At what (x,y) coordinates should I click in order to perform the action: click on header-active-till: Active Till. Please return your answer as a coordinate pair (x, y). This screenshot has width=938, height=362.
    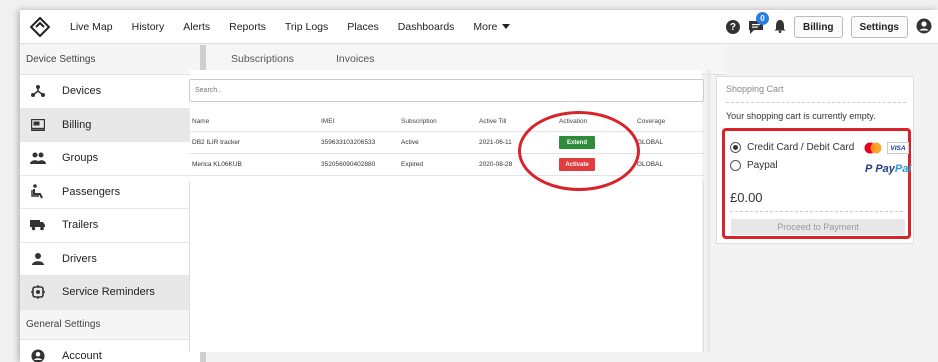
    Looking at the image, I should click on (492, 121).